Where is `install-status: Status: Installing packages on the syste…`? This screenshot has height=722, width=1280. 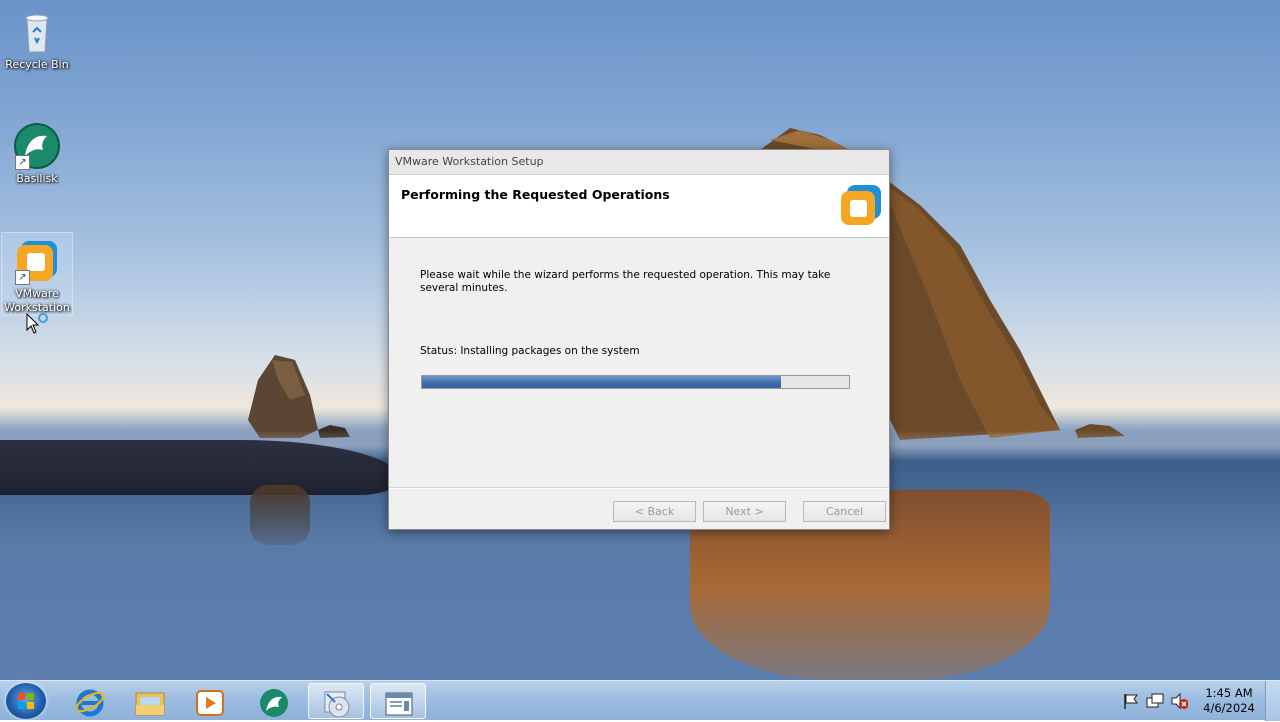 install-status: Status: Installing packages on the syste… is located at coordinates (530, 351).